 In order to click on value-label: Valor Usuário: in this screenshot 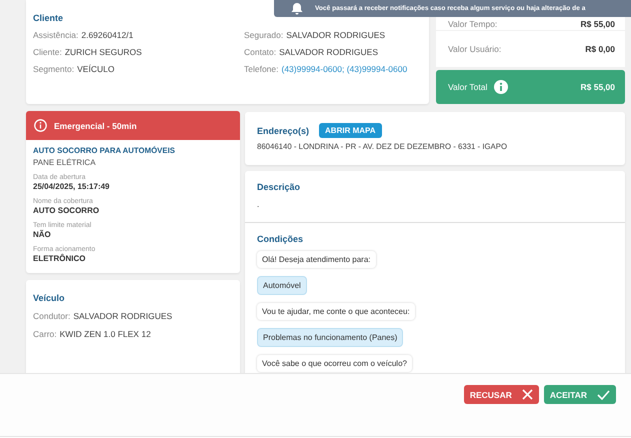, I will do `click(475, 49)`.